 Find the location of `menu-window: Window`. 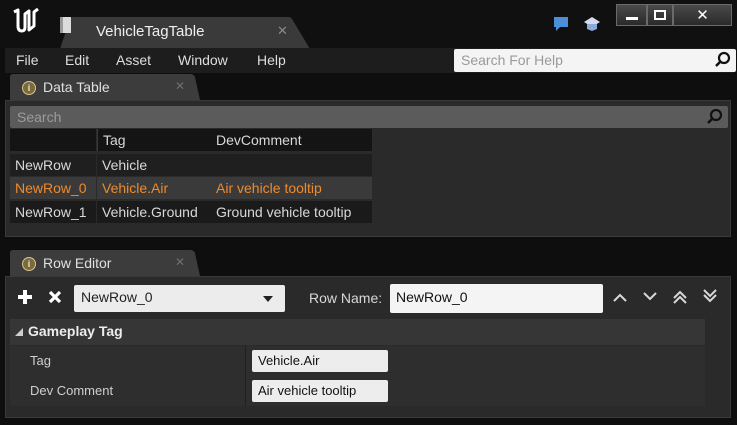

menu-window: Window is located at coordinates (203, 60).